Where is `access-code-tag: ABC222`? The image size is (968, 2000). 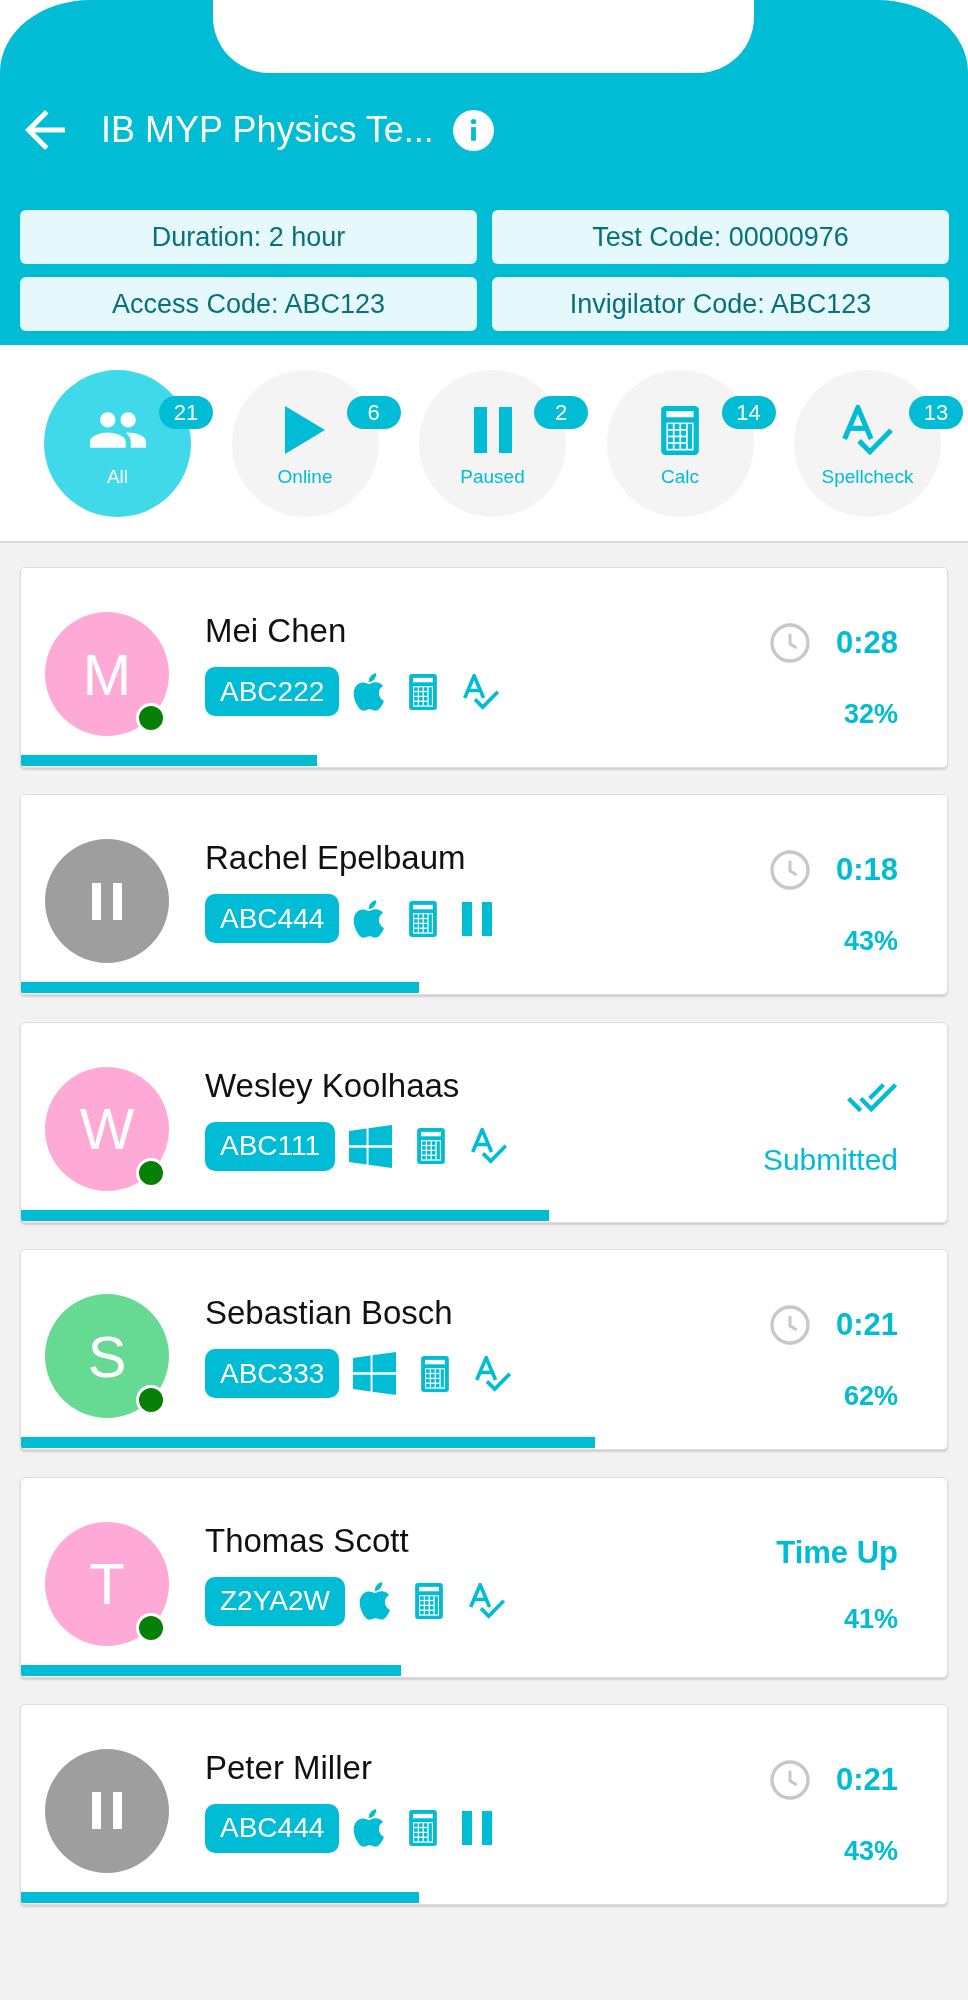
access-code-tag: ABC222 is located at coordinates (272, 691).